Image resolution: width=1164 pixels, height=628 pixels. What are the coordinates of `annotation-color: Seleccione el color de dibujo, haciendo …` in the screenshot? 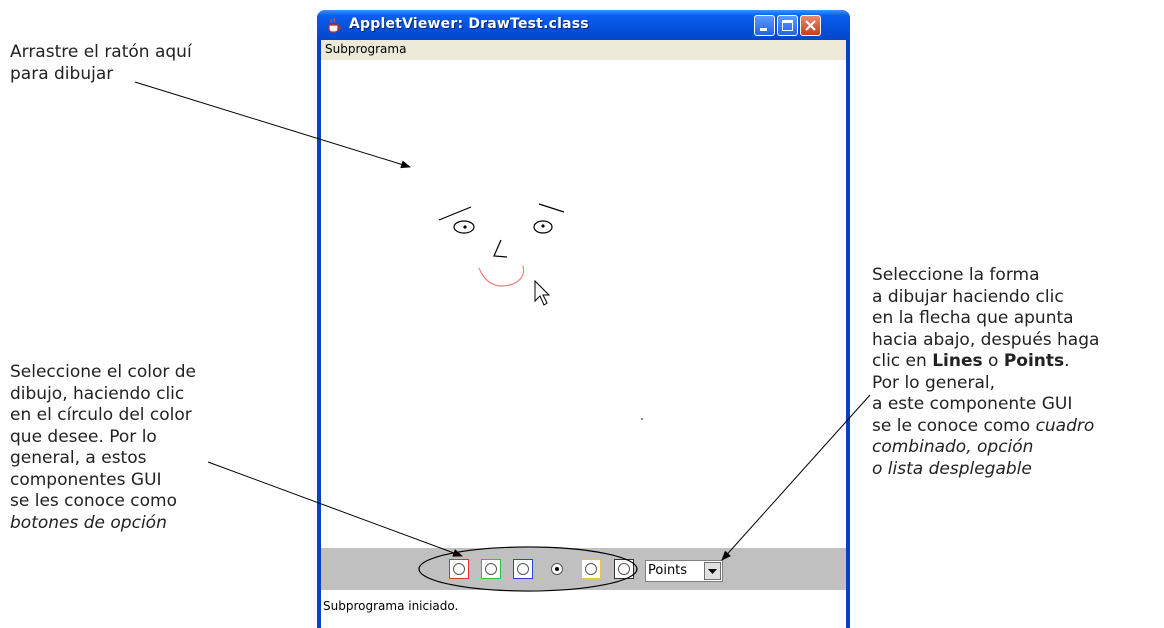 It's located at (103, 448).